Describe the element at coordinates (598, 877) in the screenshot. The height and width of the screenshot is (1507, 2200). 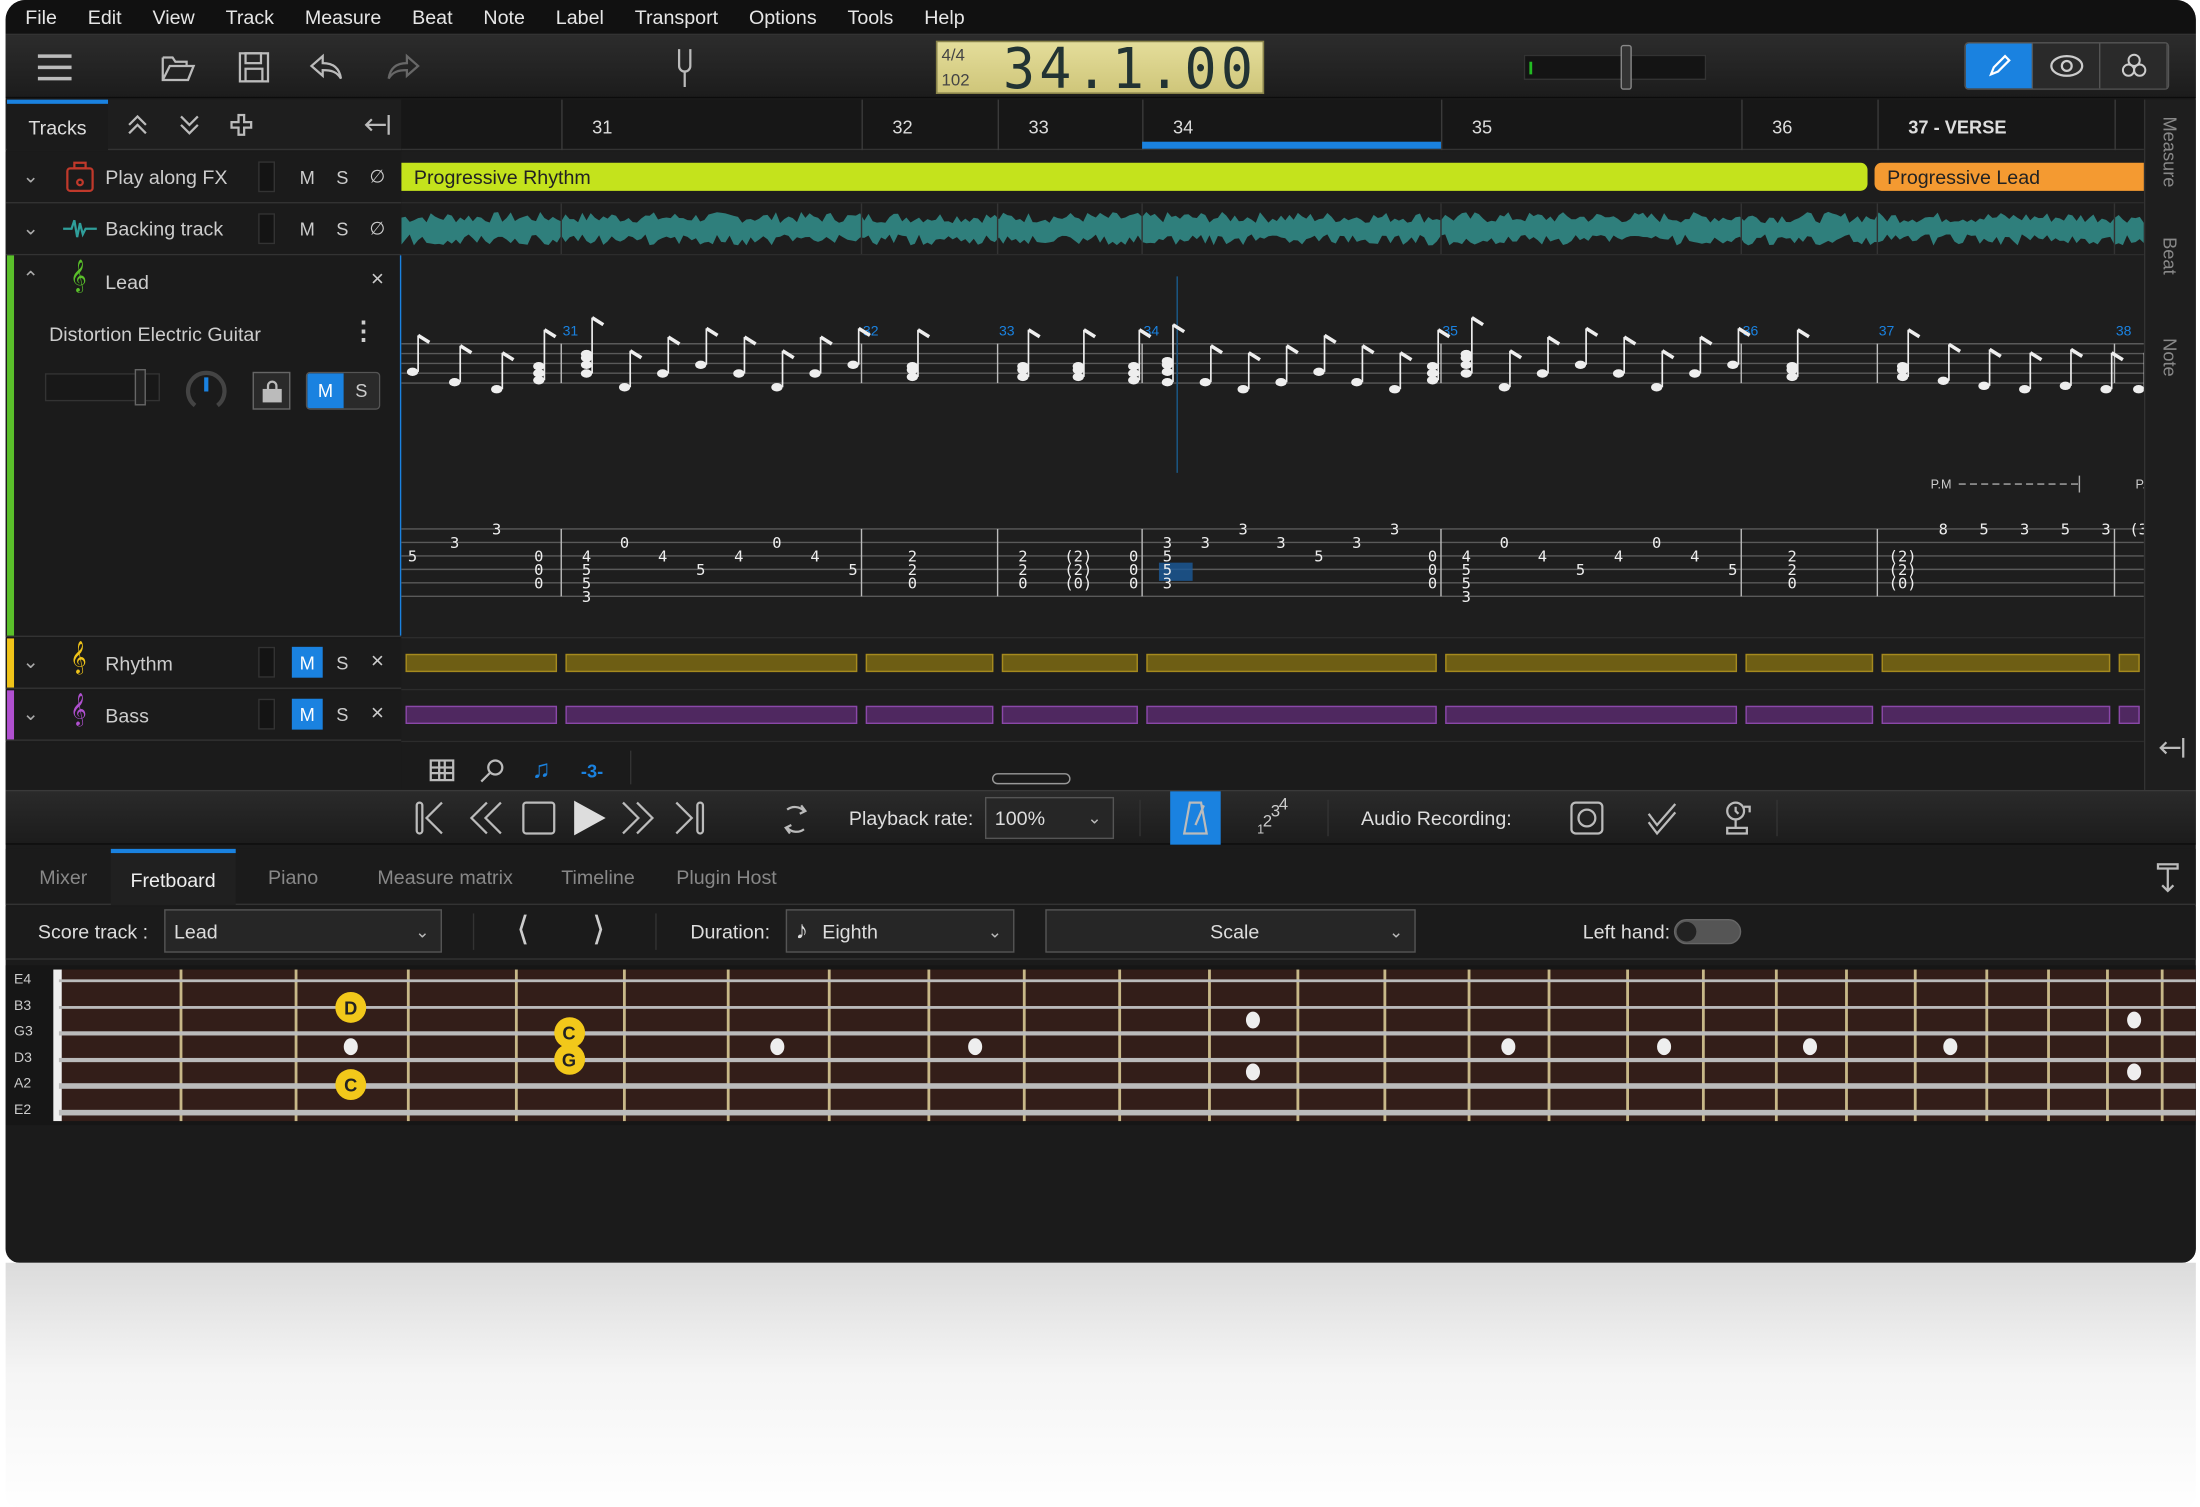
I see `tab-timeline: Timeline` at that location.